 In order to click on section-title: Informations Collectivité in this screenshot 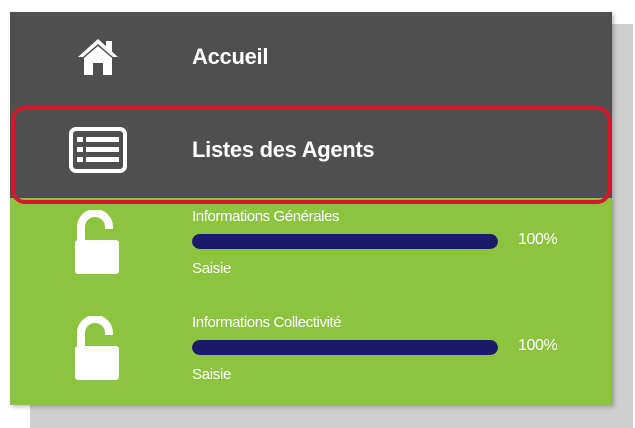, I will do `click(267, 322)`.